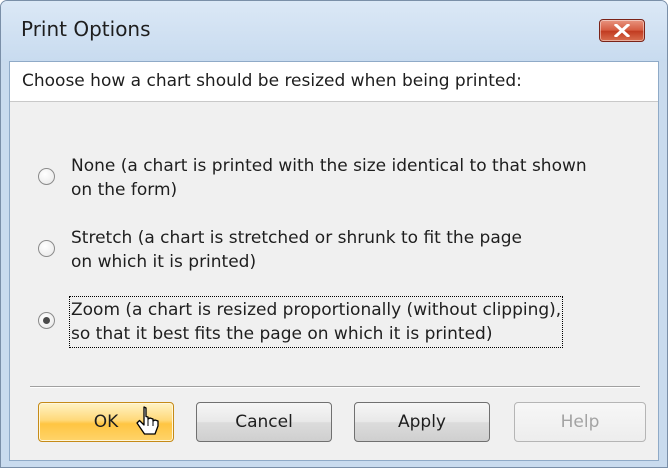 The image size is (670, 470). I want to click on close-button, so click(622, 30).